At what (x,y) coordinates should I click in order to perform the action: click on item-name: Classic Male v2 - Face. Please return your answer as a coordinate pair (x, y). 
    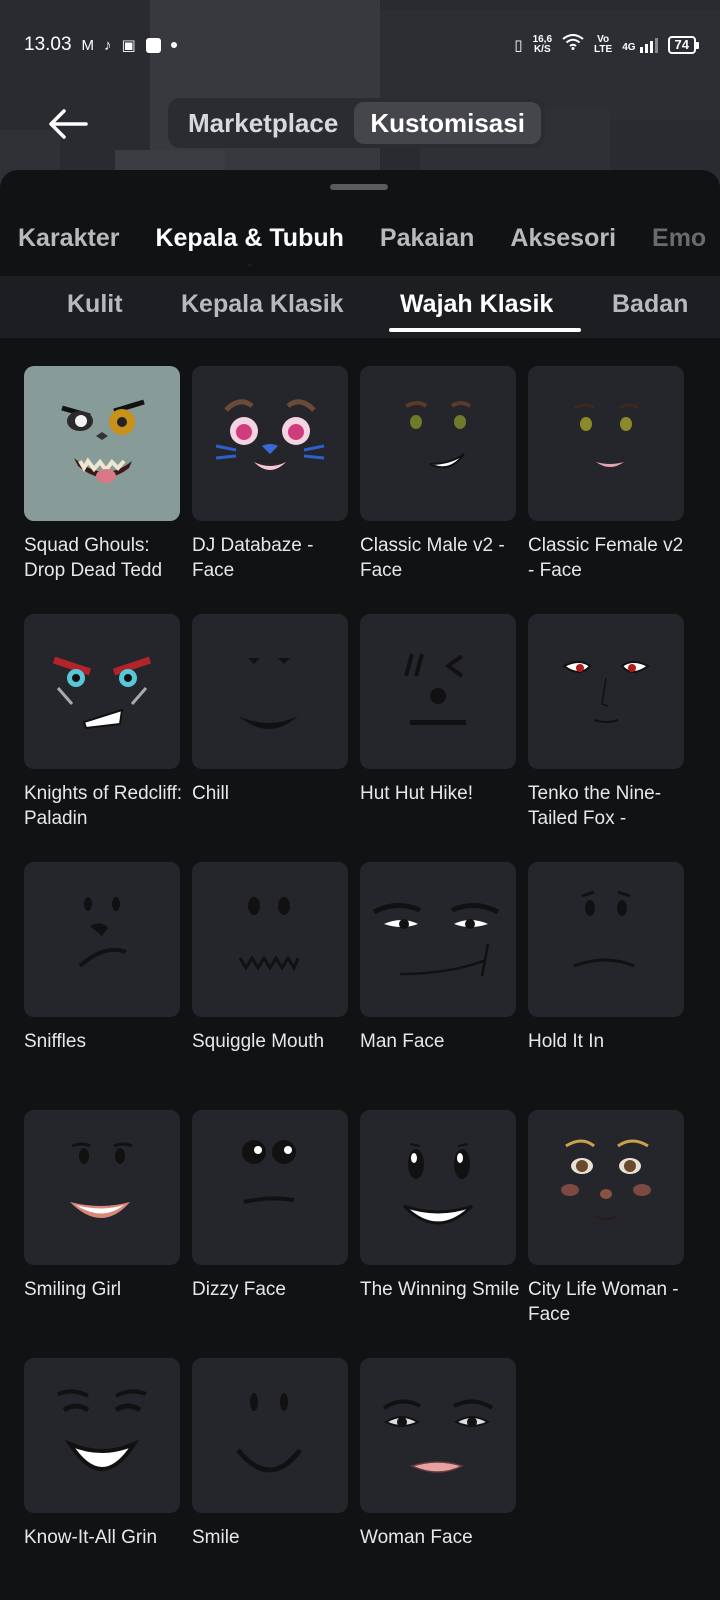
    Looking at the image, I should click on (432, 558).